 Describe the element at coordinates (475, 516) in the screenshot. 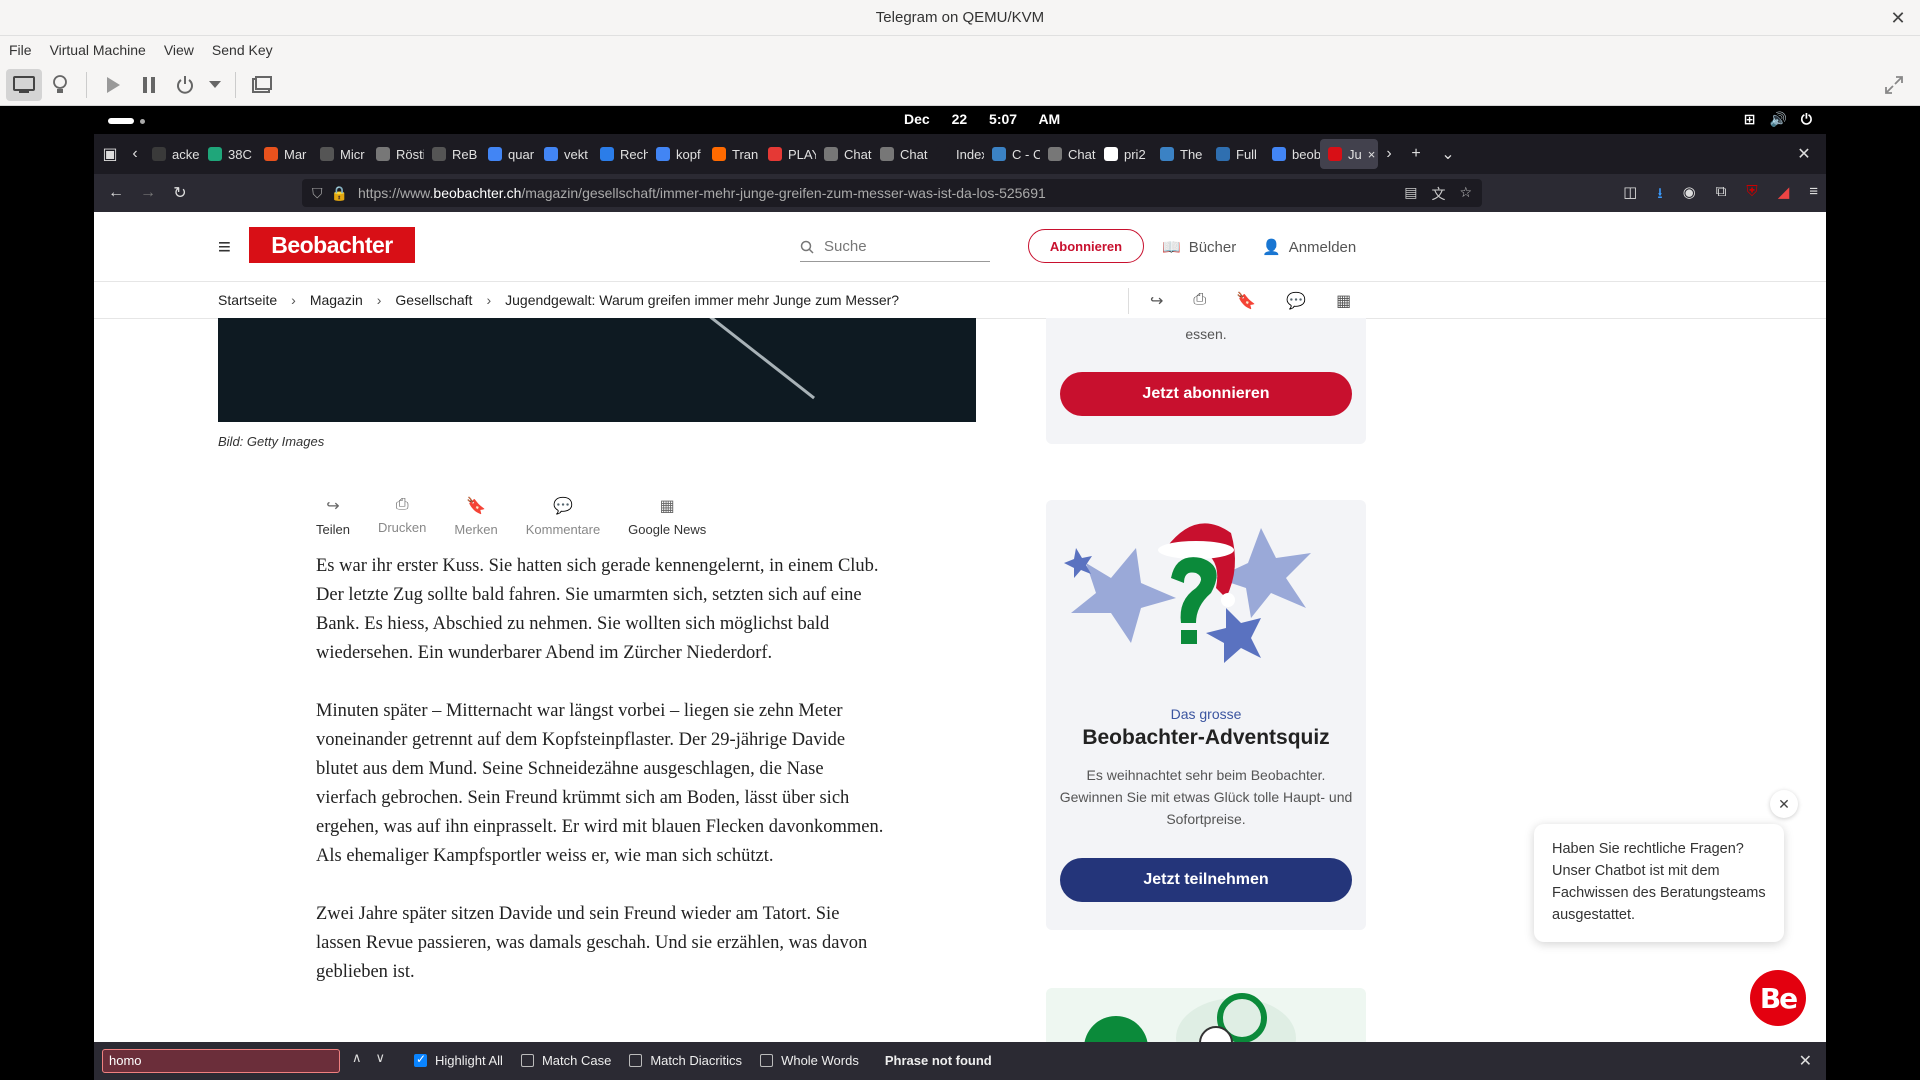

I see `bookmark-action: 🔖 Merken` at that location.